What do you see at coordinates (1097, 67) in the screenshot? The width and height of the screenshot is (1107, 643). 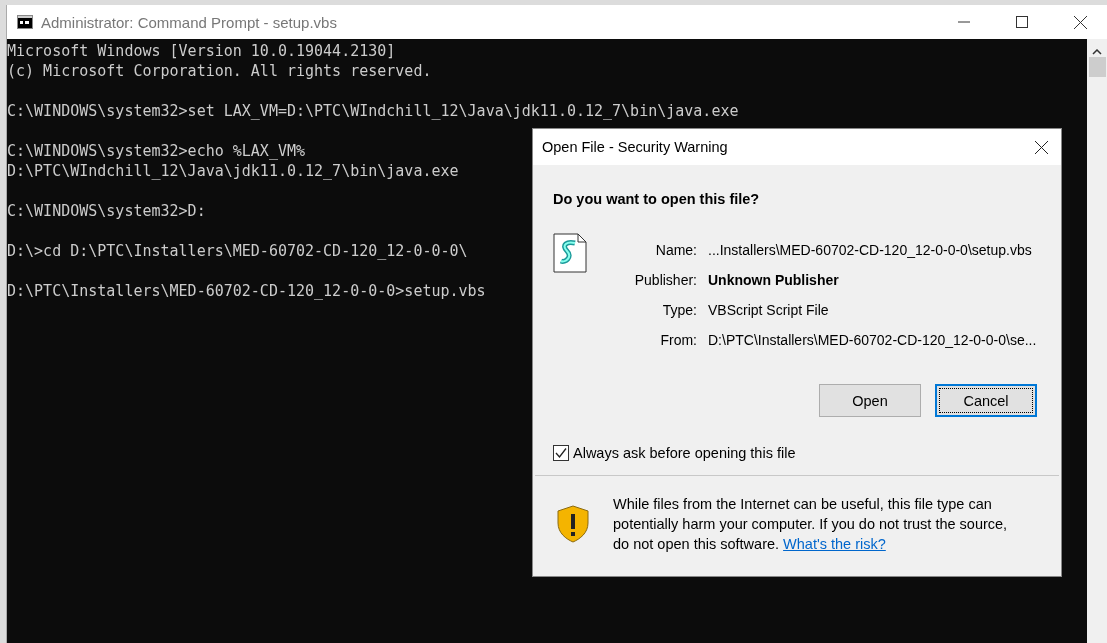 I see `scroll-thumb` at bounding box center [1097, 67].